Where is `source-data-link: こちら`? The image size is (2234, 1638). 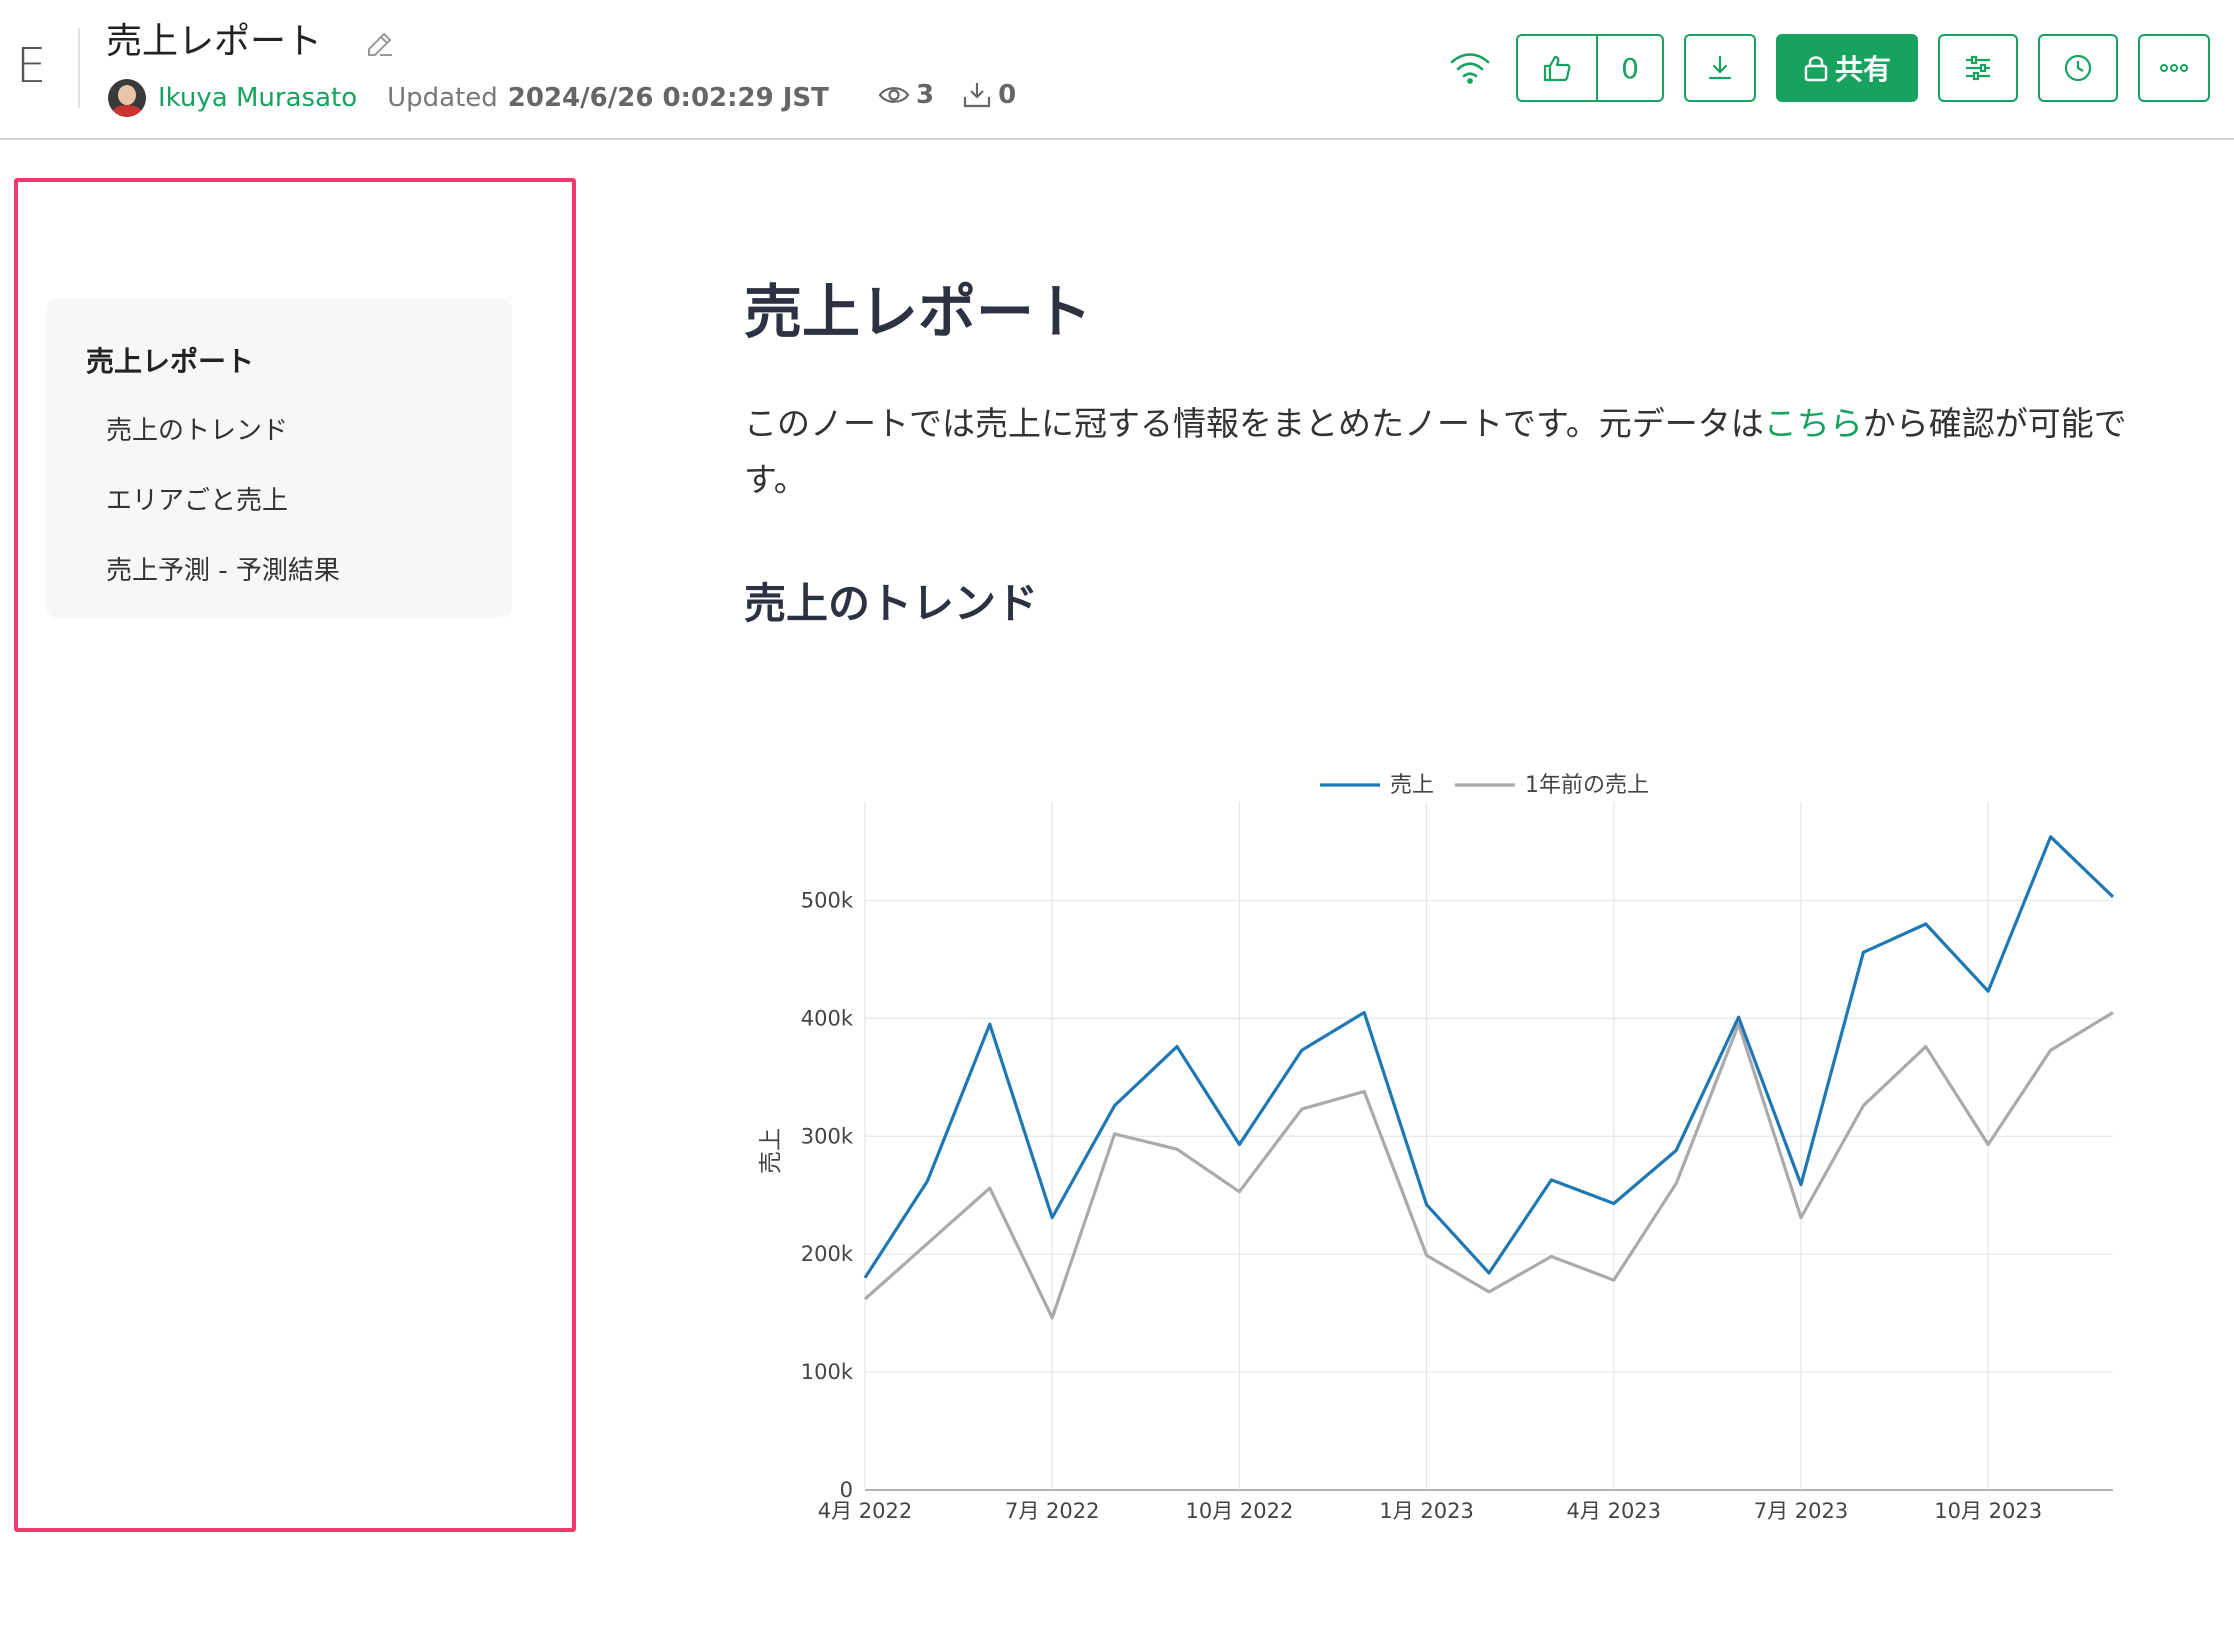 source-data-link: こちら is located at coordinates (1813, 423).